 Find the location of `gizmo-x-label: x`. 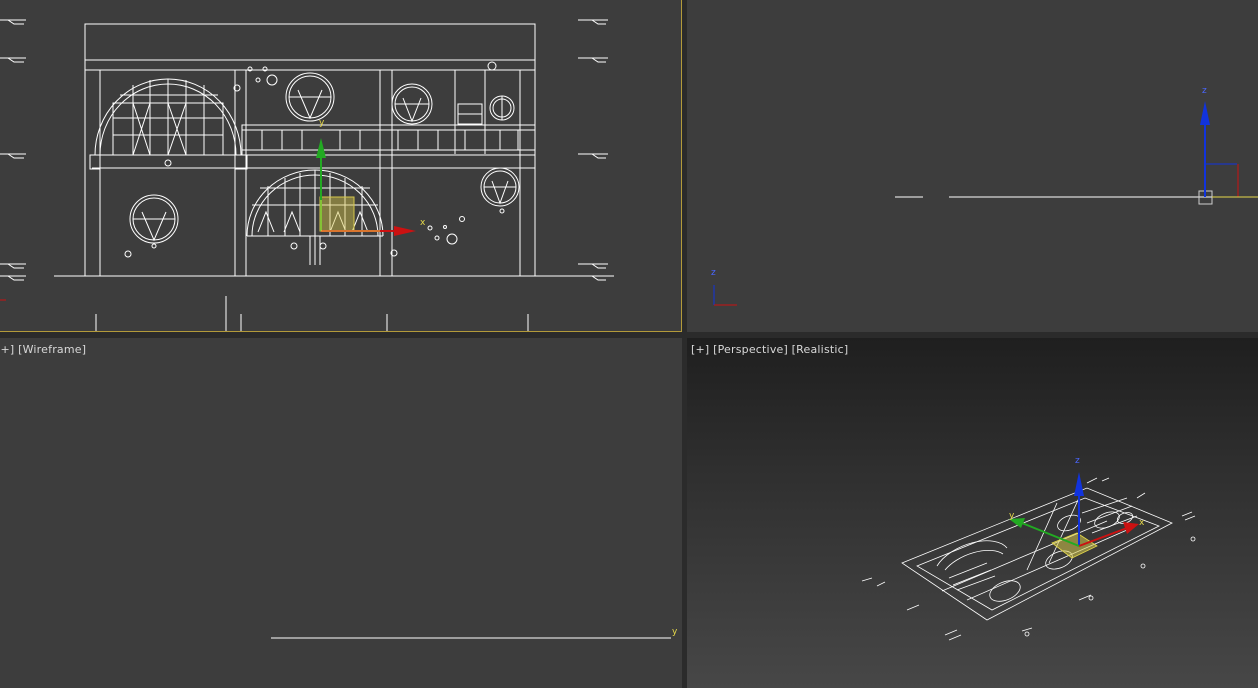

gizmo-x-label: x is located at coordinates (423, 223).